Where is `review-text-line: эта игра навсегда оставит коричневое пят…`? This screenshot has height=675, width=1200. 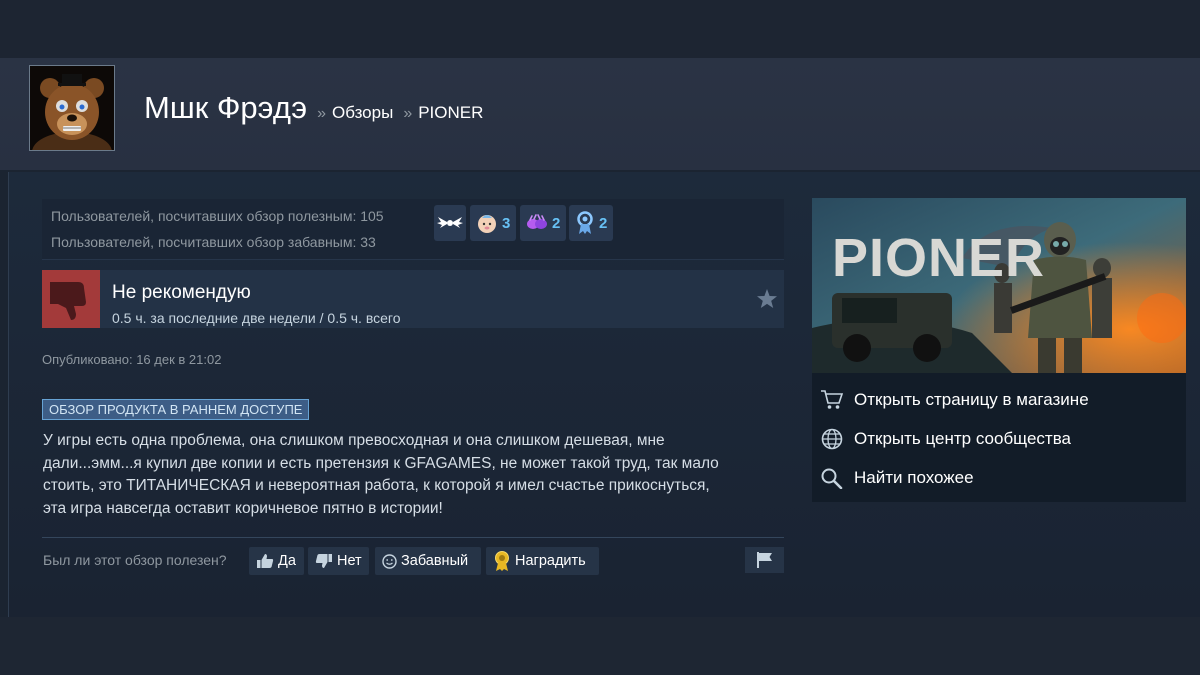 review-text-line: эта игра навсегда оставит коричневое пят… is located at coordinates (243, 508).